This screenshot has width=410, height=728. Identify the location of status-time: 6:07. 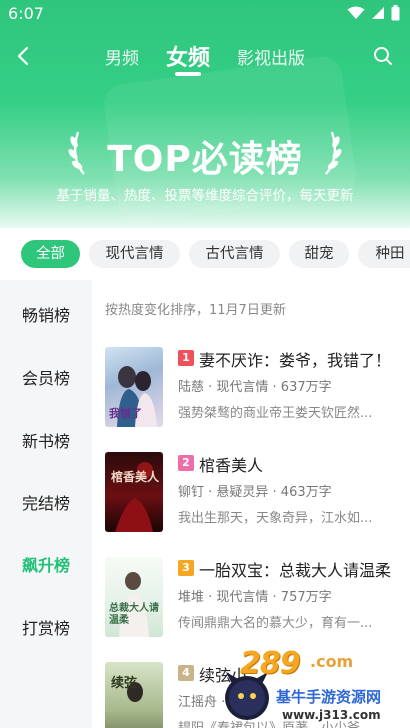
(26, 13).